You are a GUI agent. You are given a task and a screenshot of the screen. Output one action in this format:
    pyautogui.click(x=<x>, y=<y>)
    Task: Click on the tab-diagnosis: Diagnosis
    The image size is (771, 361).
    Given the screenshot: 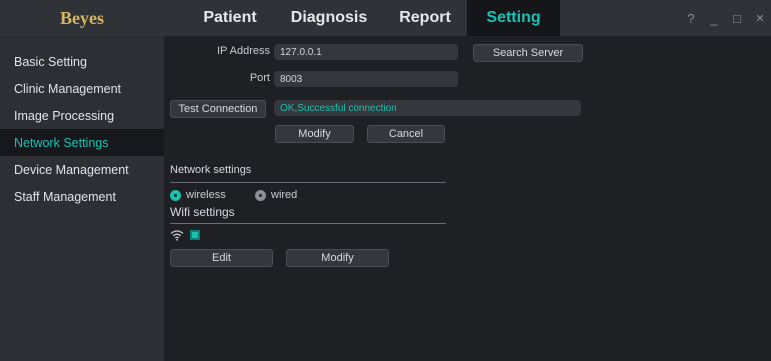 What is the action you would take?
    pyautogui.click(x=329, y=18)
    